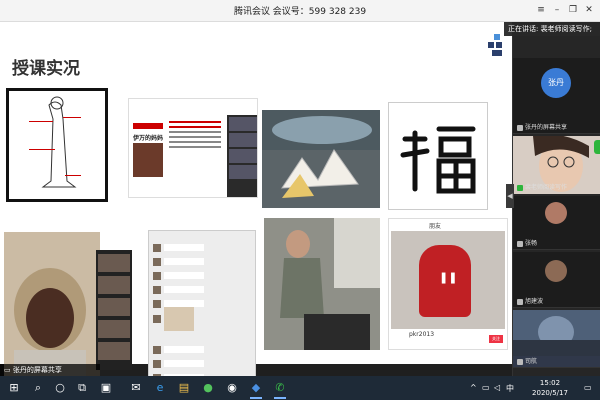 The image size is (600, 400). Describe the element at coordinates (486, 387) in the screenshot. I see `network-icon: ▭` at that location.